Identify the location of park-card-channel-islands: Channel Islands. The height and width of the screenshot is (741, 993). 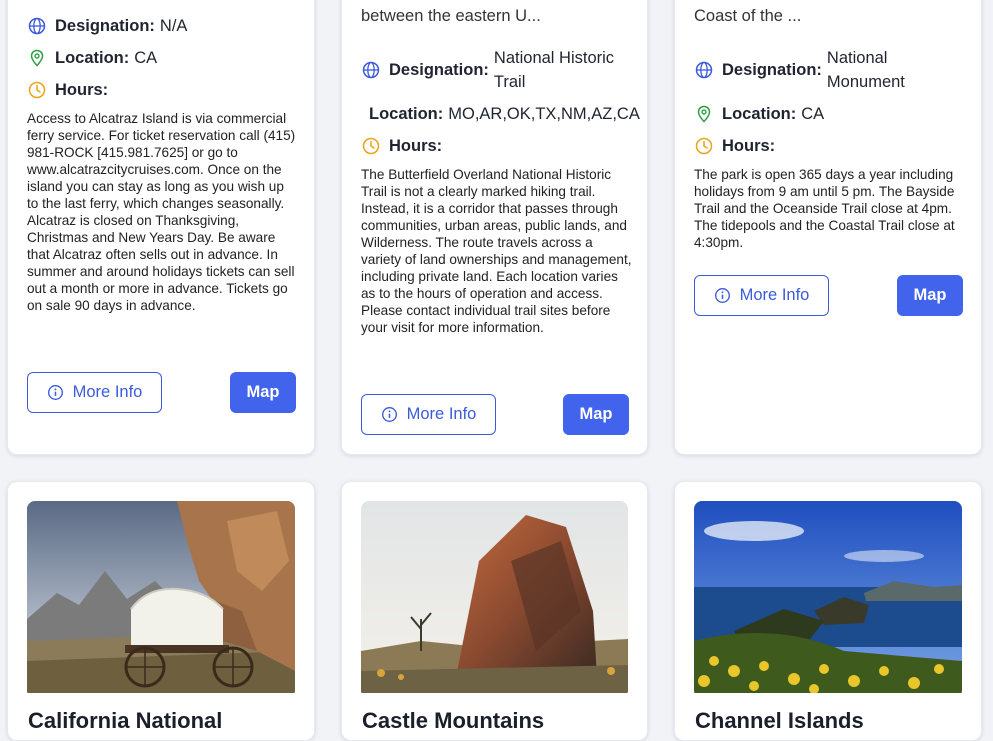
(828, 611).